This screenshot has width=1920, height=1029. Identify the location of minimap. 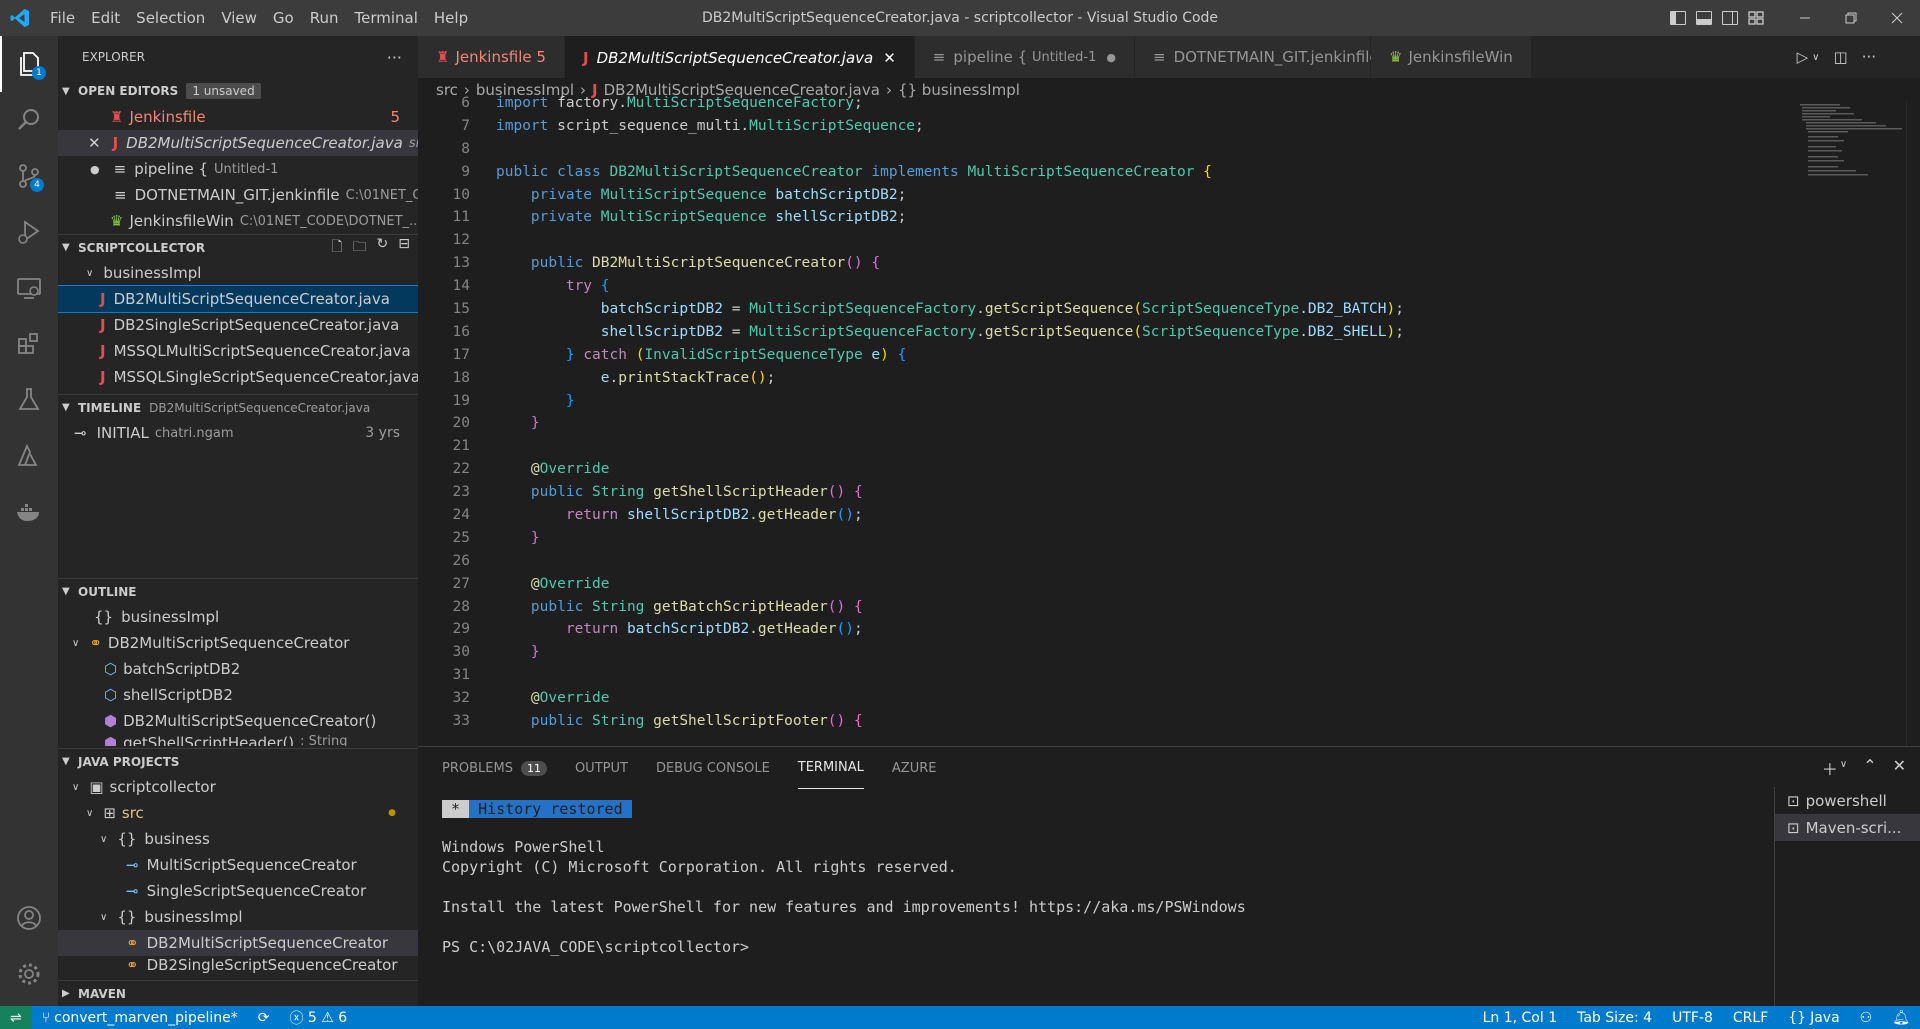
(1851, 422).